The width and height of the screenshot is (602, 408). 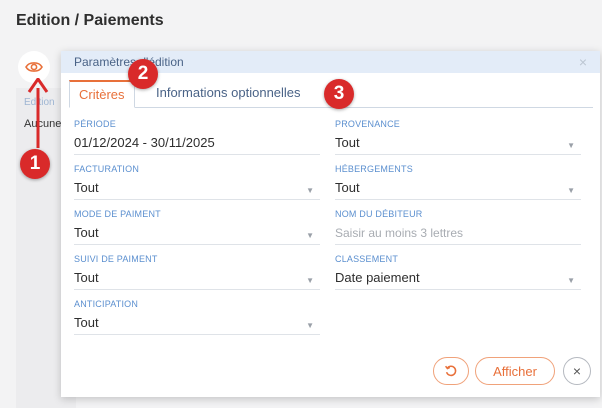 I want to click on field-label: HÉBERGEMENTS, so click(x=374, y=169).